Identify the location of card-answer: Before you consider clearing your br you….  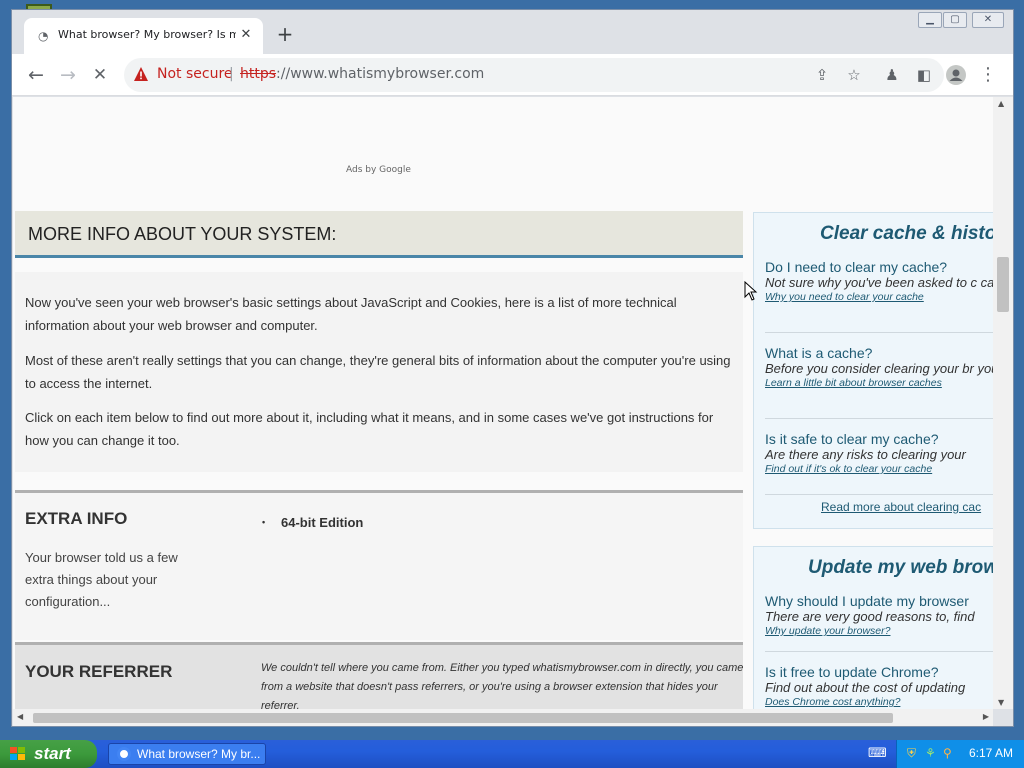
(879, 368).